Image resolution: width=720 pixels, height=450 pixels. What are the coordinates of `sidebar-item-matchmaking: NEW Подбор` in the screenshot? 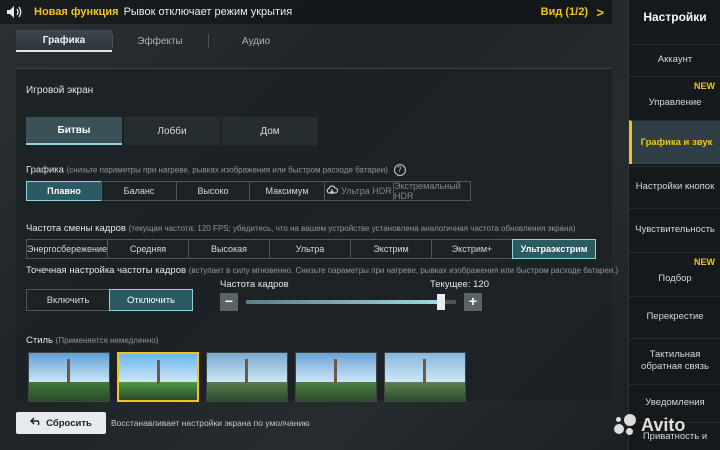 It's located at (674, 273).